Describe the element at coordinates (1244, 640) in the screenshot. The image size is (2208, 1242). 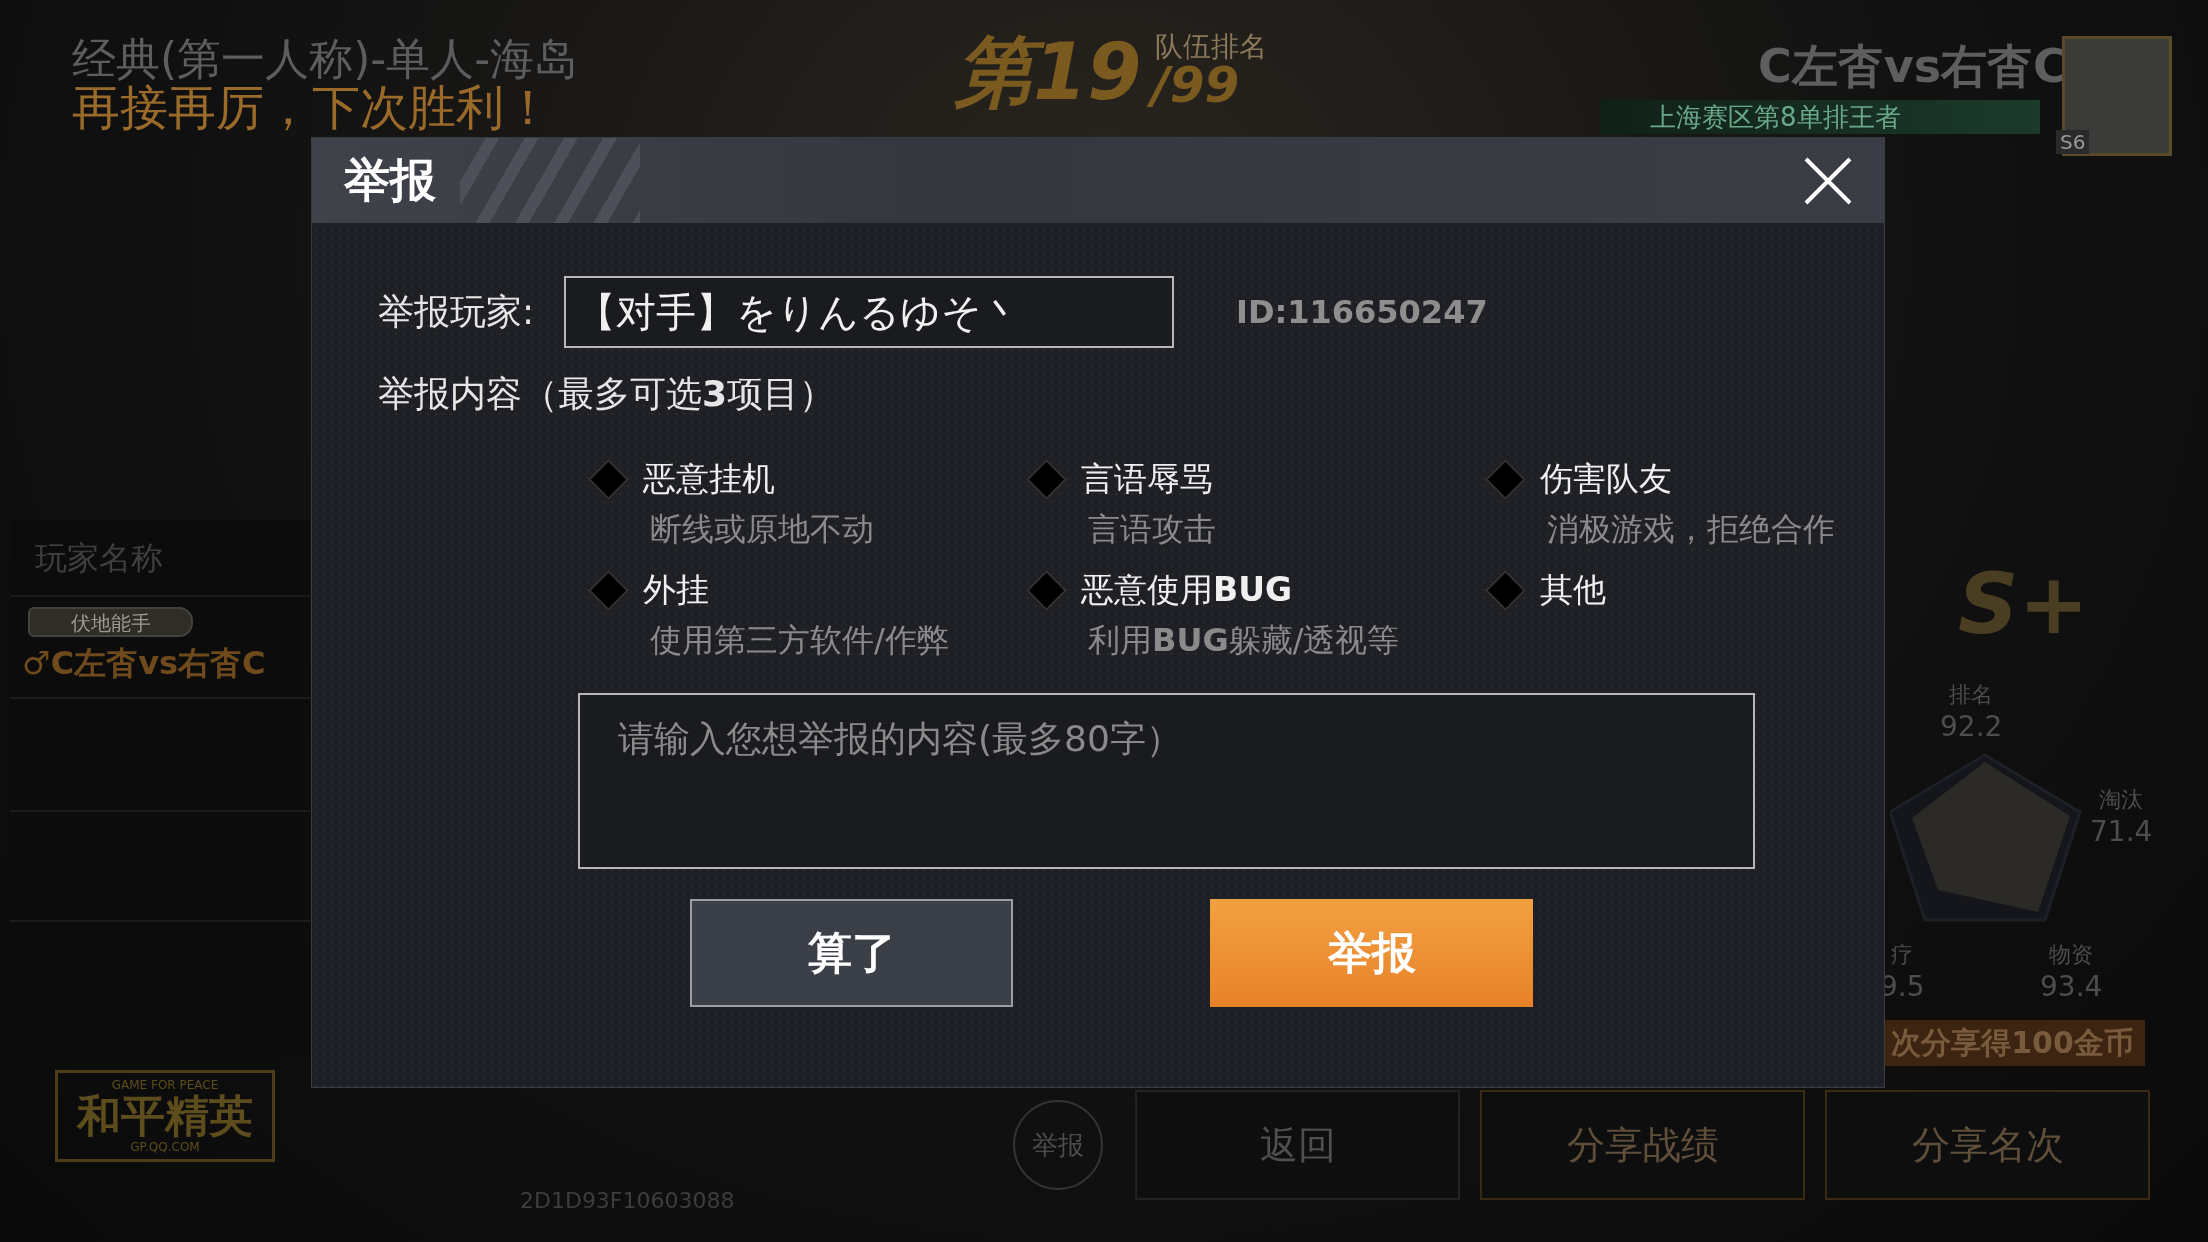
I see `option-description: 利用BUG躲藏/透视等` at that location.